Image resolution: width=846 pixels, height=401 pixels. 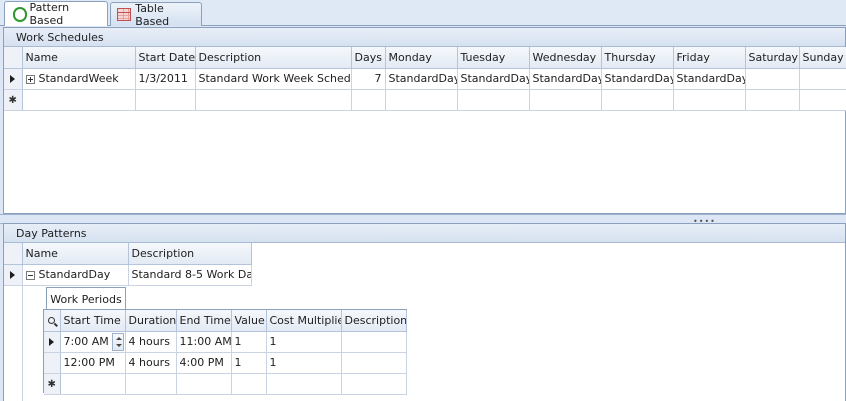 I want to click on search-icon, so click(x=52, y=320).